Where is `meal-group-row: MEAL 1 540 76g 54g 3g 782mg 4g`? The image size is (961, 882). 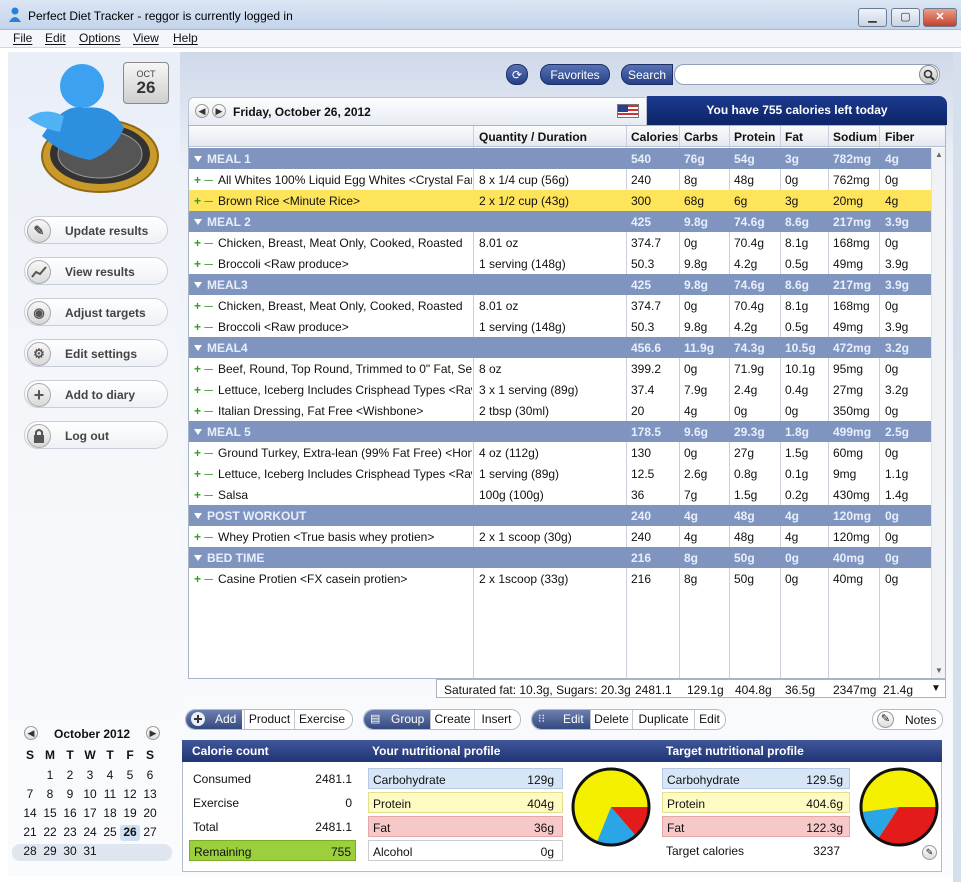 meal-group-row: MEAL 1 540 76g 54g 3g 782mg 4g is located at coordinates (560, 158).